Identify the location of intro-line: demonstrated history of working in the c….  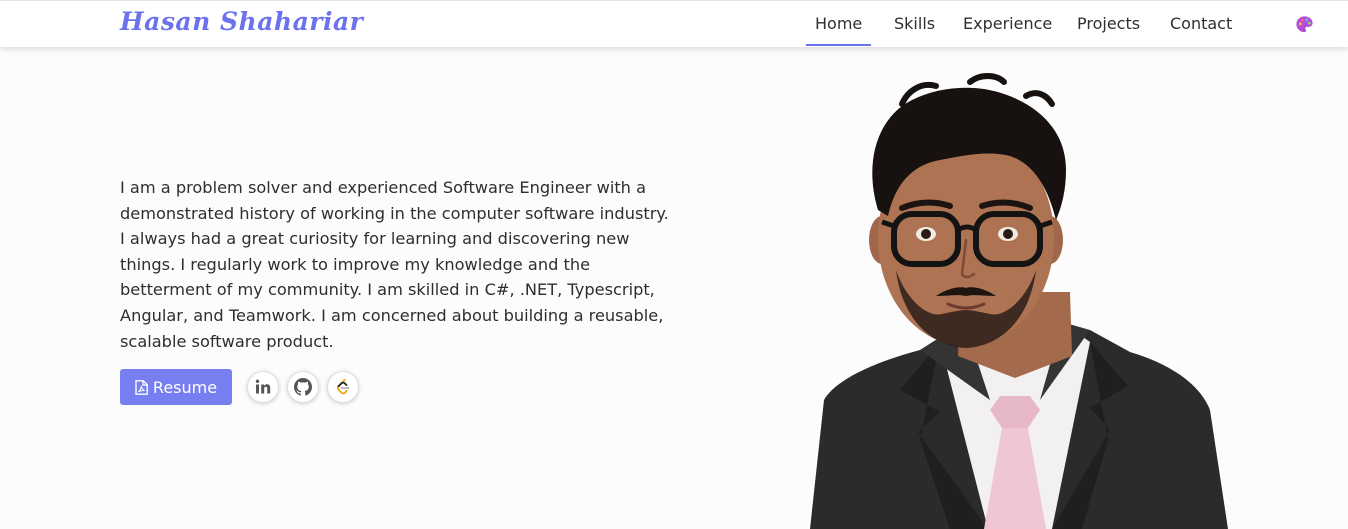
(394, 213).